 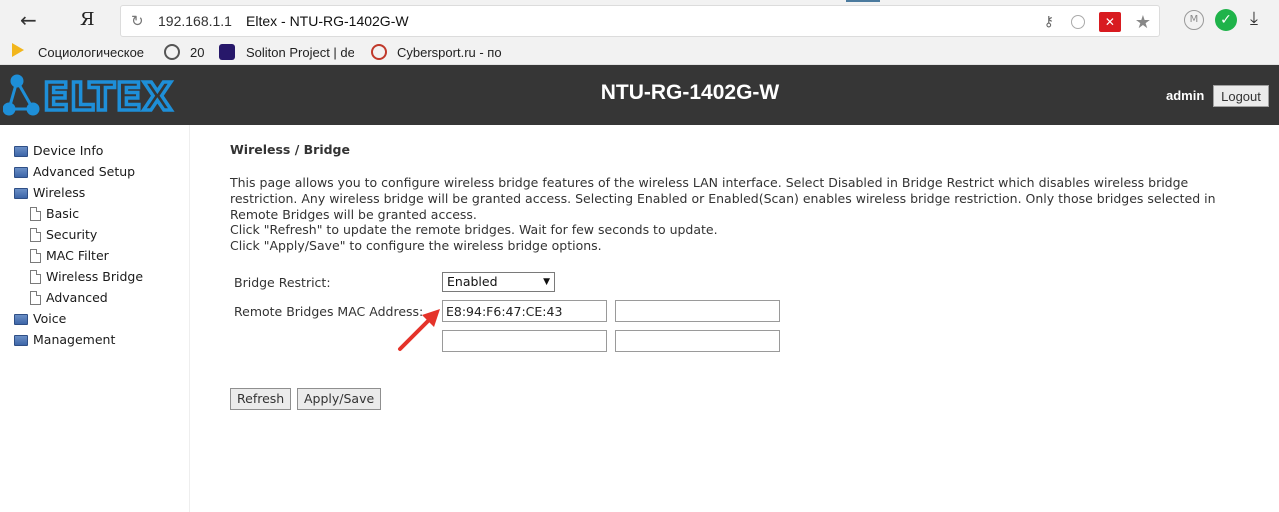 I want to click on eltex-logo: ELTEX, so click(x=88, y=96).